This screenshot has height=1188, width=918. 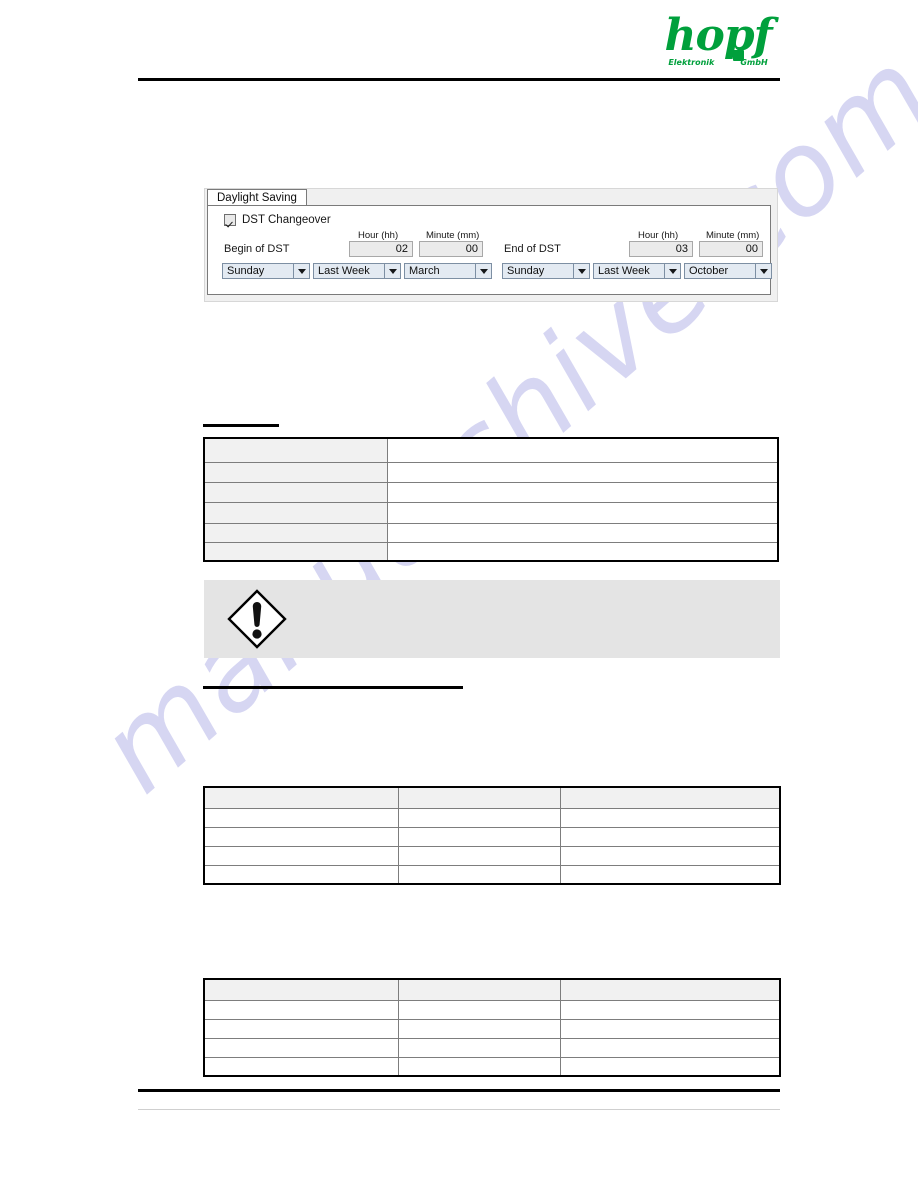 I want to click on dst-changeover-row: DST Changeover, so click(x=277, y=220).